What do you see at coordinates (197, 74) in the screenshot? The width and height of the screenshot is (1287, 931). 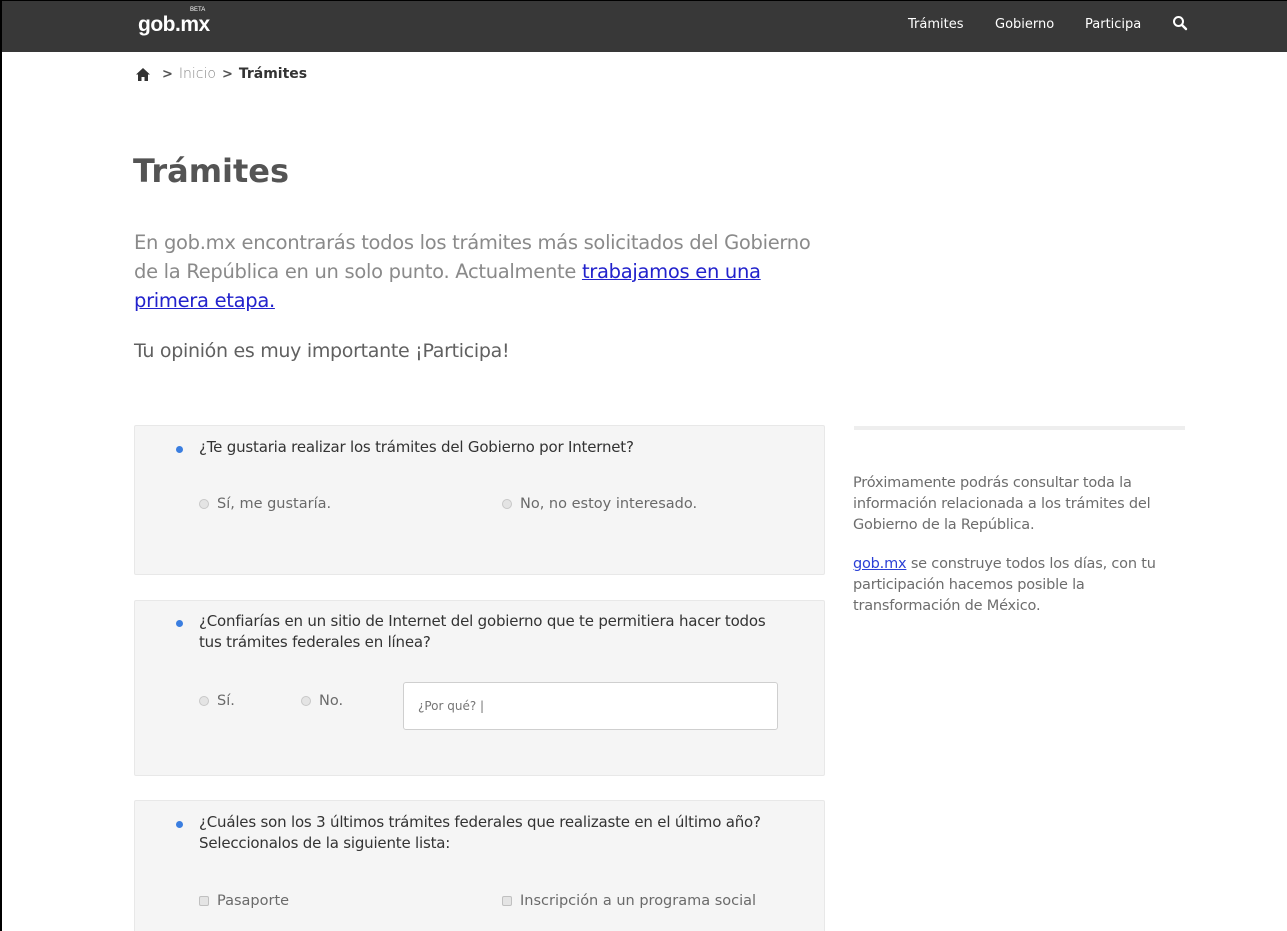 I see `breadcrumb-inicio: Inicio` at bounding box center [197, 74].